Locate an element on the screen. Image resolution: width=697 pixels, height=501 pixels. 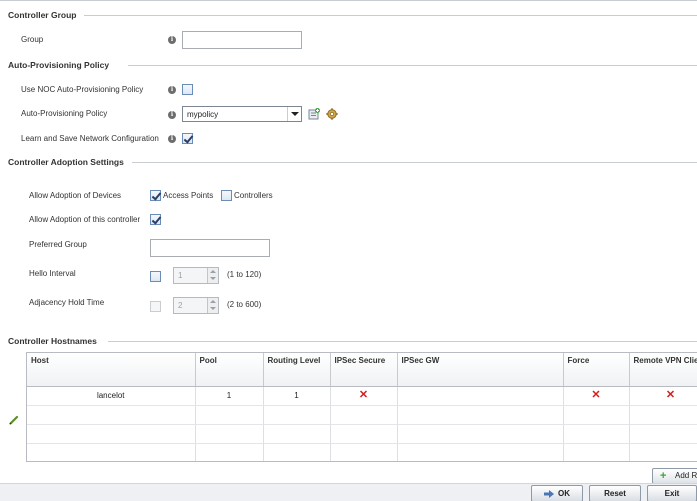
exit-label: Exit is located at coordinates (672, 493).